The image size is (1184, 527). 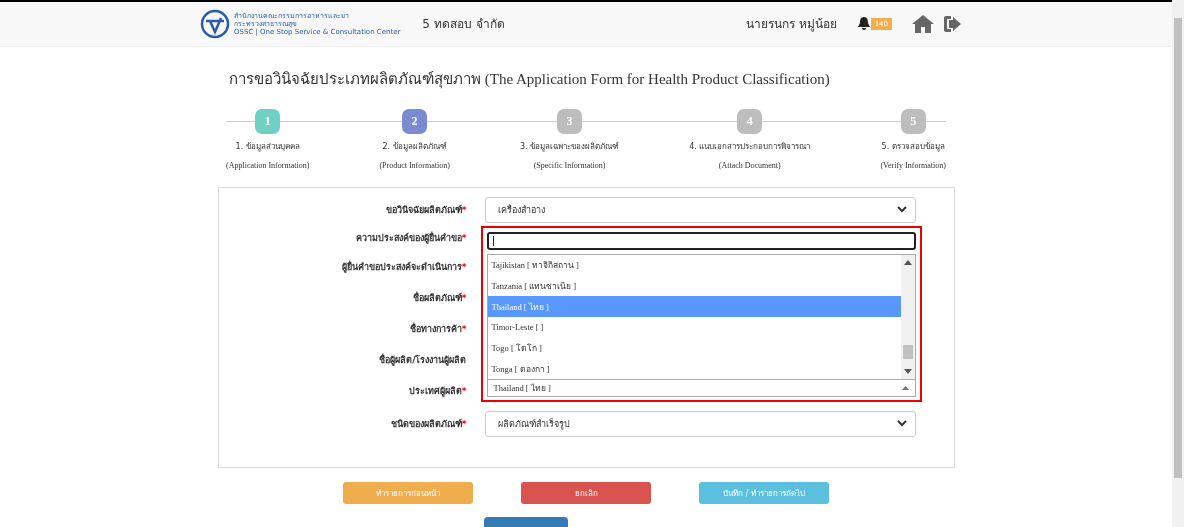 I want to click on product-select: เครื่องสำอาง, so click(x=700, y=209).